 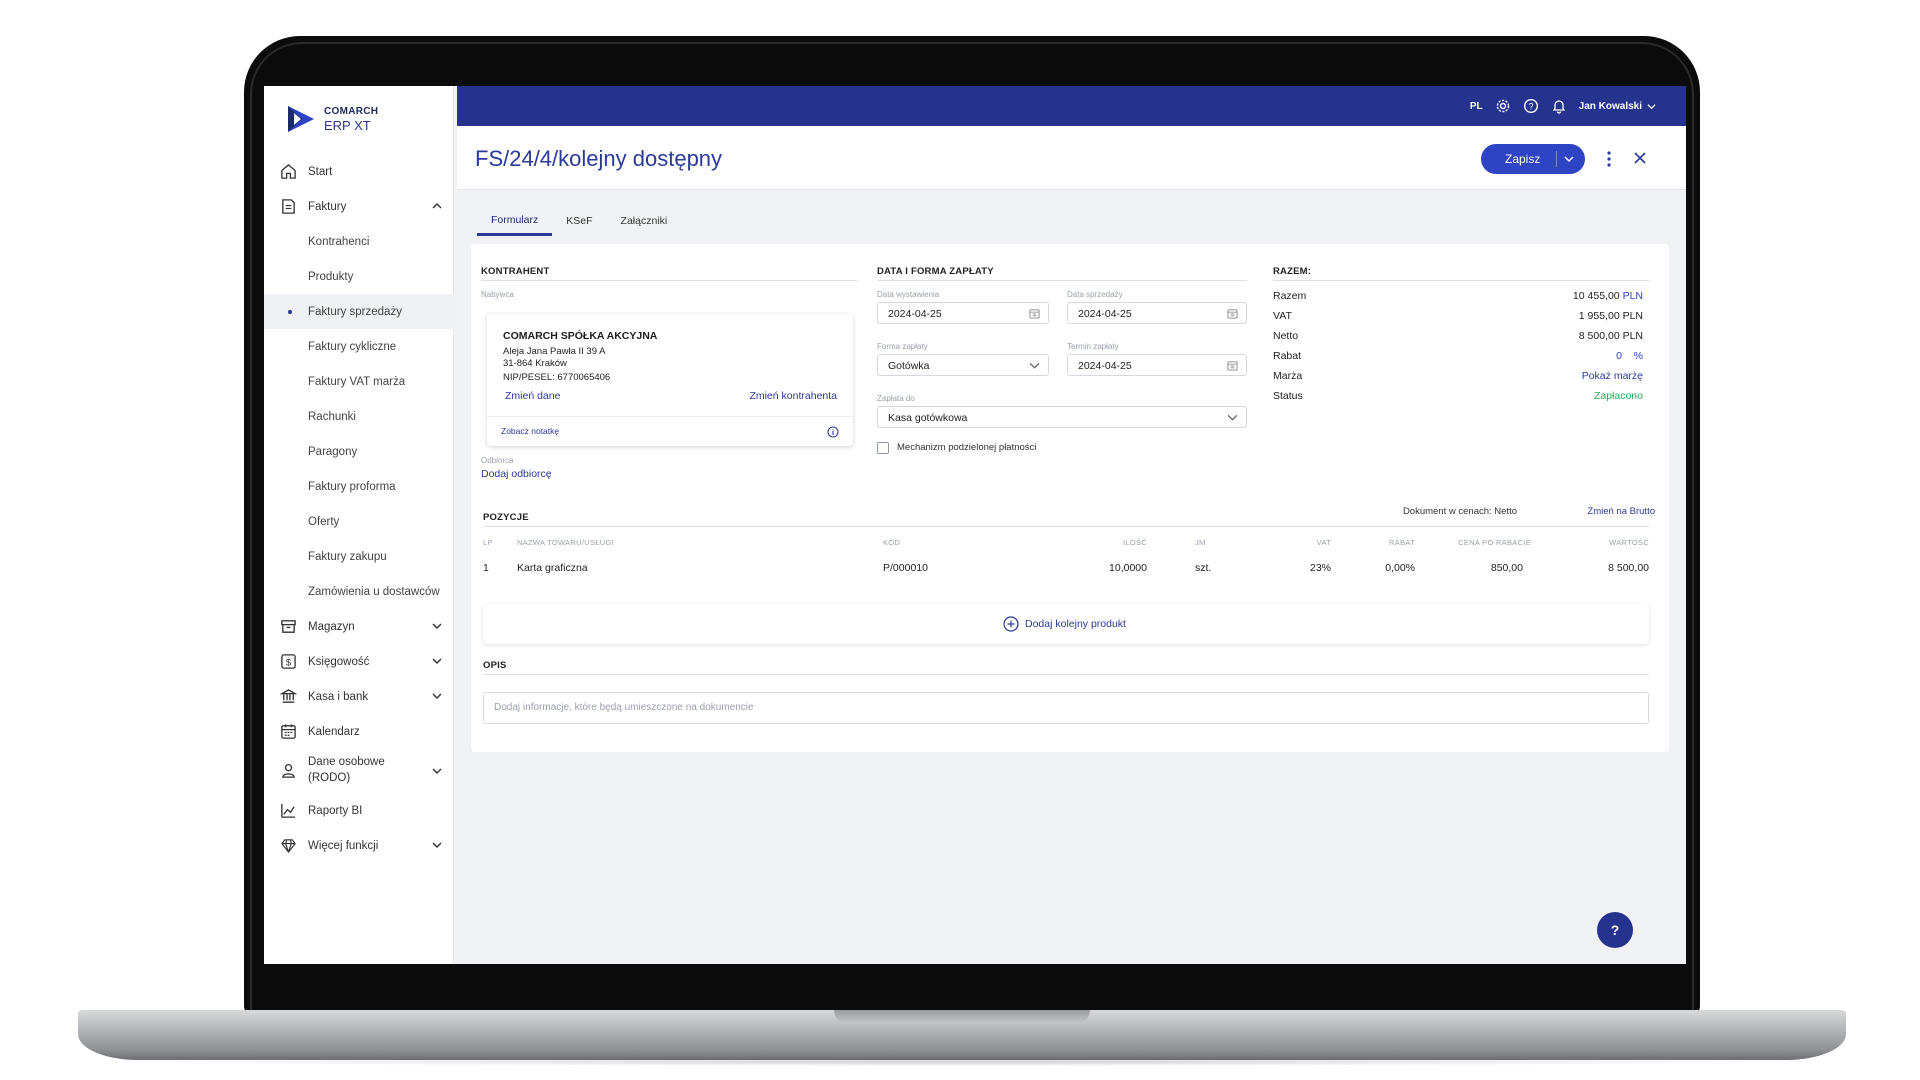 I want to click on split-payment-label: Mechanizm podzielonej płatności, so click(x=967, y=447).